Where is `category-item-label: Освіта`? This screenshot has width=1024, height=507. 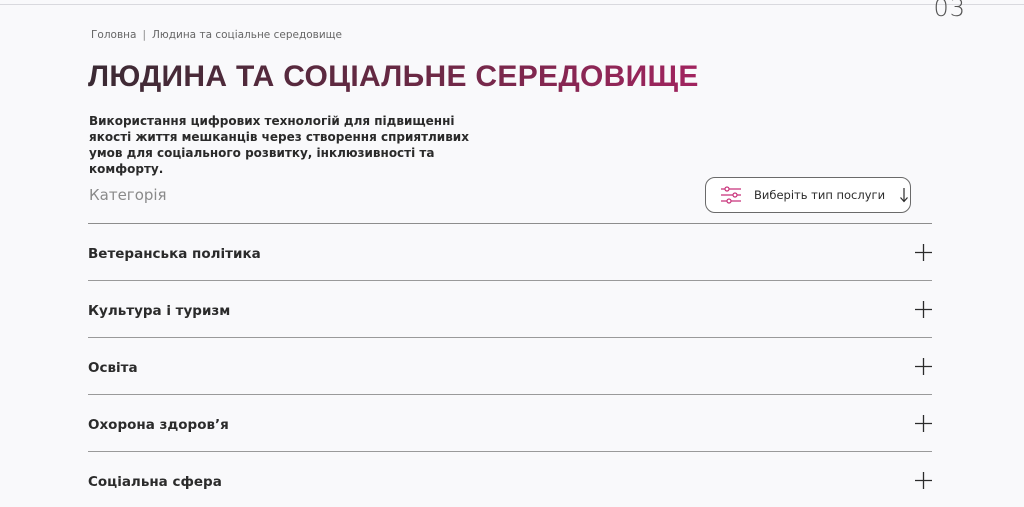 category-item-label: Освіта is located at coordinates (113, 368).